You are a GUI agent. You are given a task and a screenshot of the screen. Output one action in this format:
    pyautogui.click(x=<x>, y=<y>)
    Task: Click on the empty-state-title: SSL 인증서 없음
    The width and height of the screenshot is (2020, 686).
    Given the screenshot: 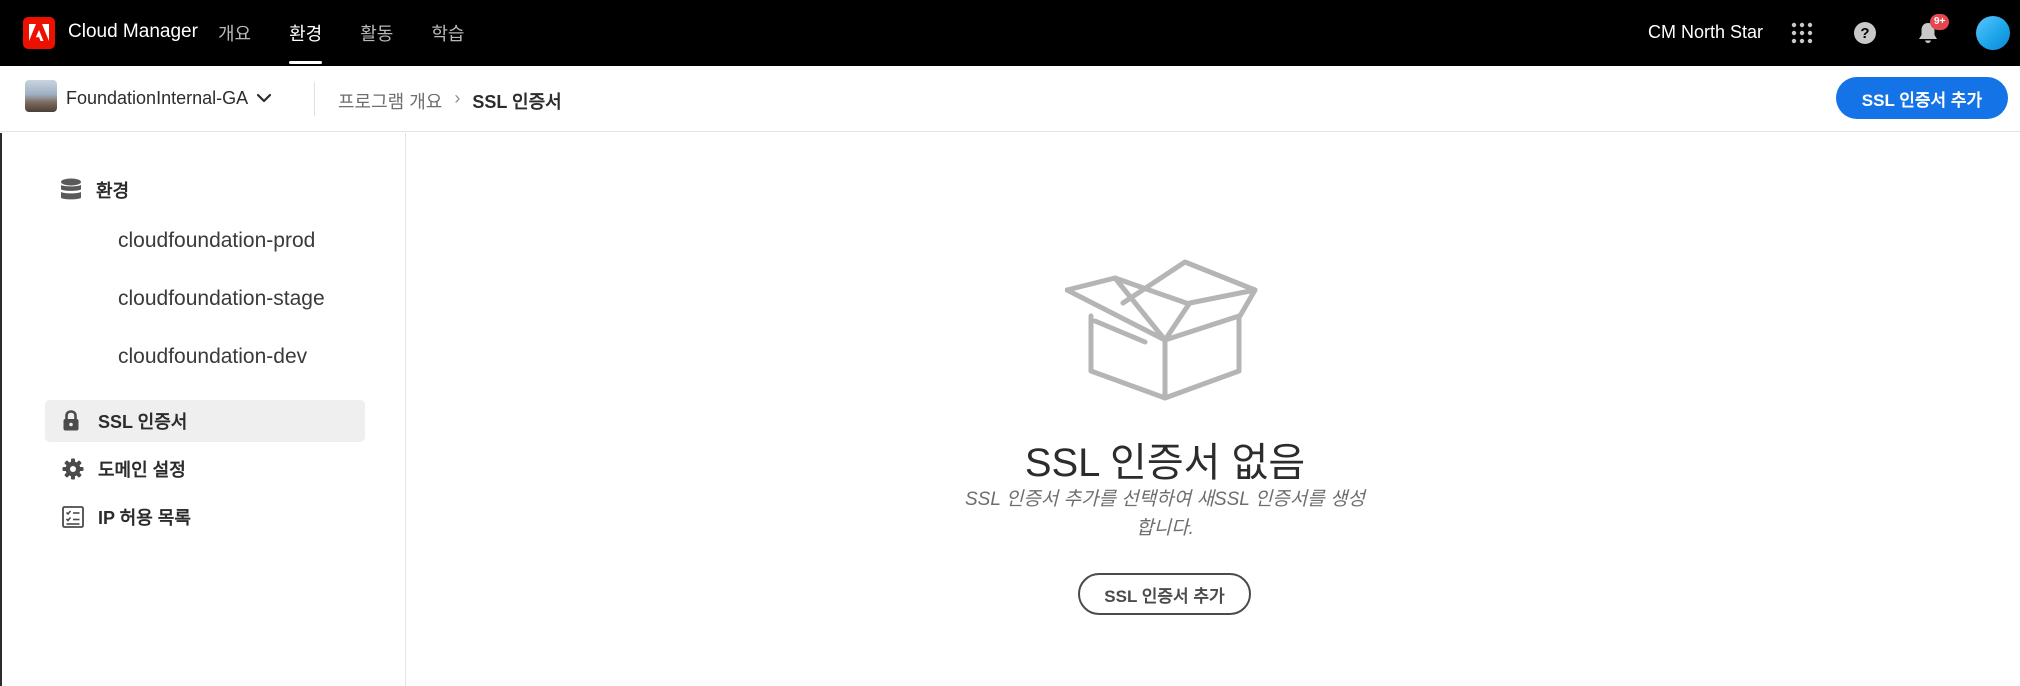 What is the action you would take?
    pyautogui.click(x=1165, y=463)
    